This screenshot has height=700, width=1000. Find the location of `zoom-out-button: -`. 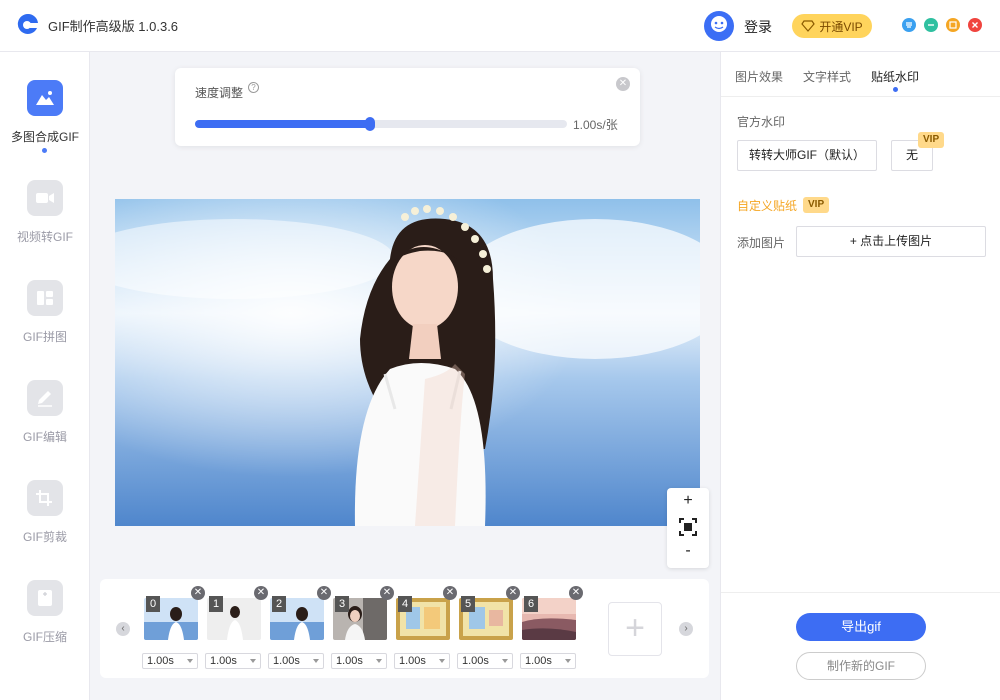

zoom-out-button: - is located at coordinates (688, 551).